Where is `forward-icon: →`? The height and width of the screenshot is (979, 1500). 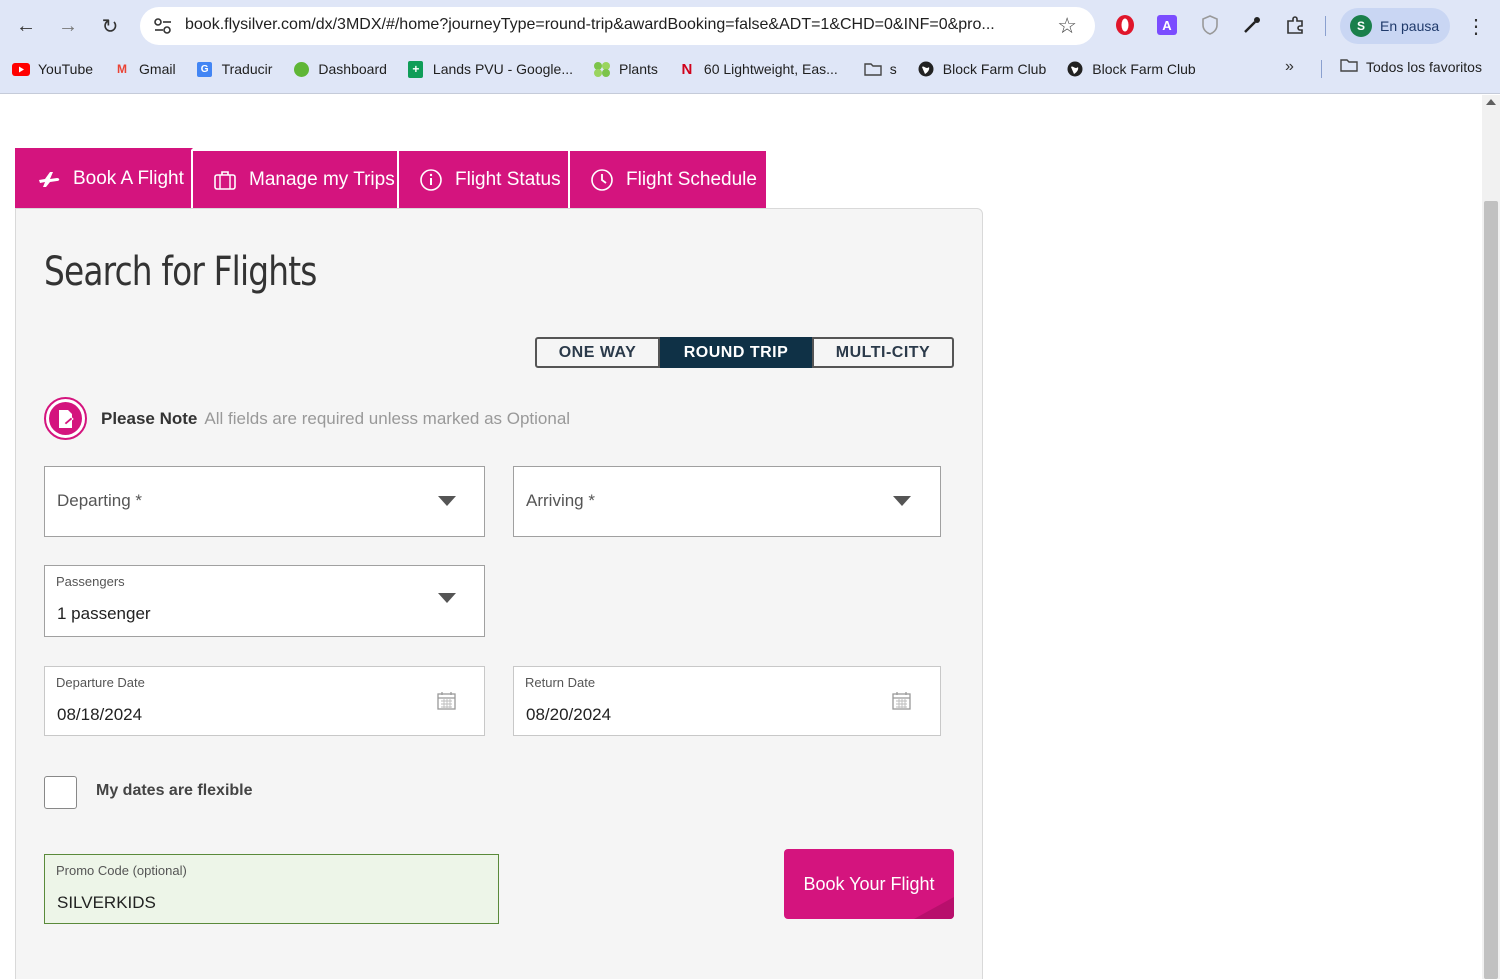
forward-icon: → is located at coordinates (68, 26).